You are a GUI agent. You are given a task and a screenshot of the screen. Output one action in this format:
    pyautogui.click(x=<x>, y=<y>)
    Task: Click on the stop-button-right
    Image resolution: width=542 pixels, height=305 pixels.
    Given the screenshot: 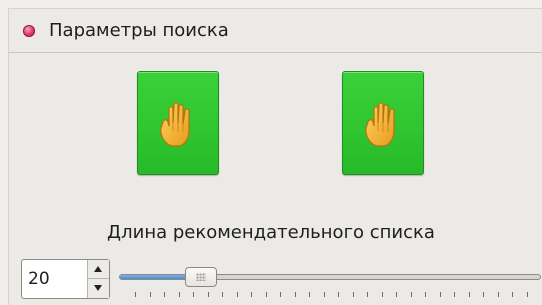 What is the action you would take?
    pyautogui.click(x=383, y=123)
    